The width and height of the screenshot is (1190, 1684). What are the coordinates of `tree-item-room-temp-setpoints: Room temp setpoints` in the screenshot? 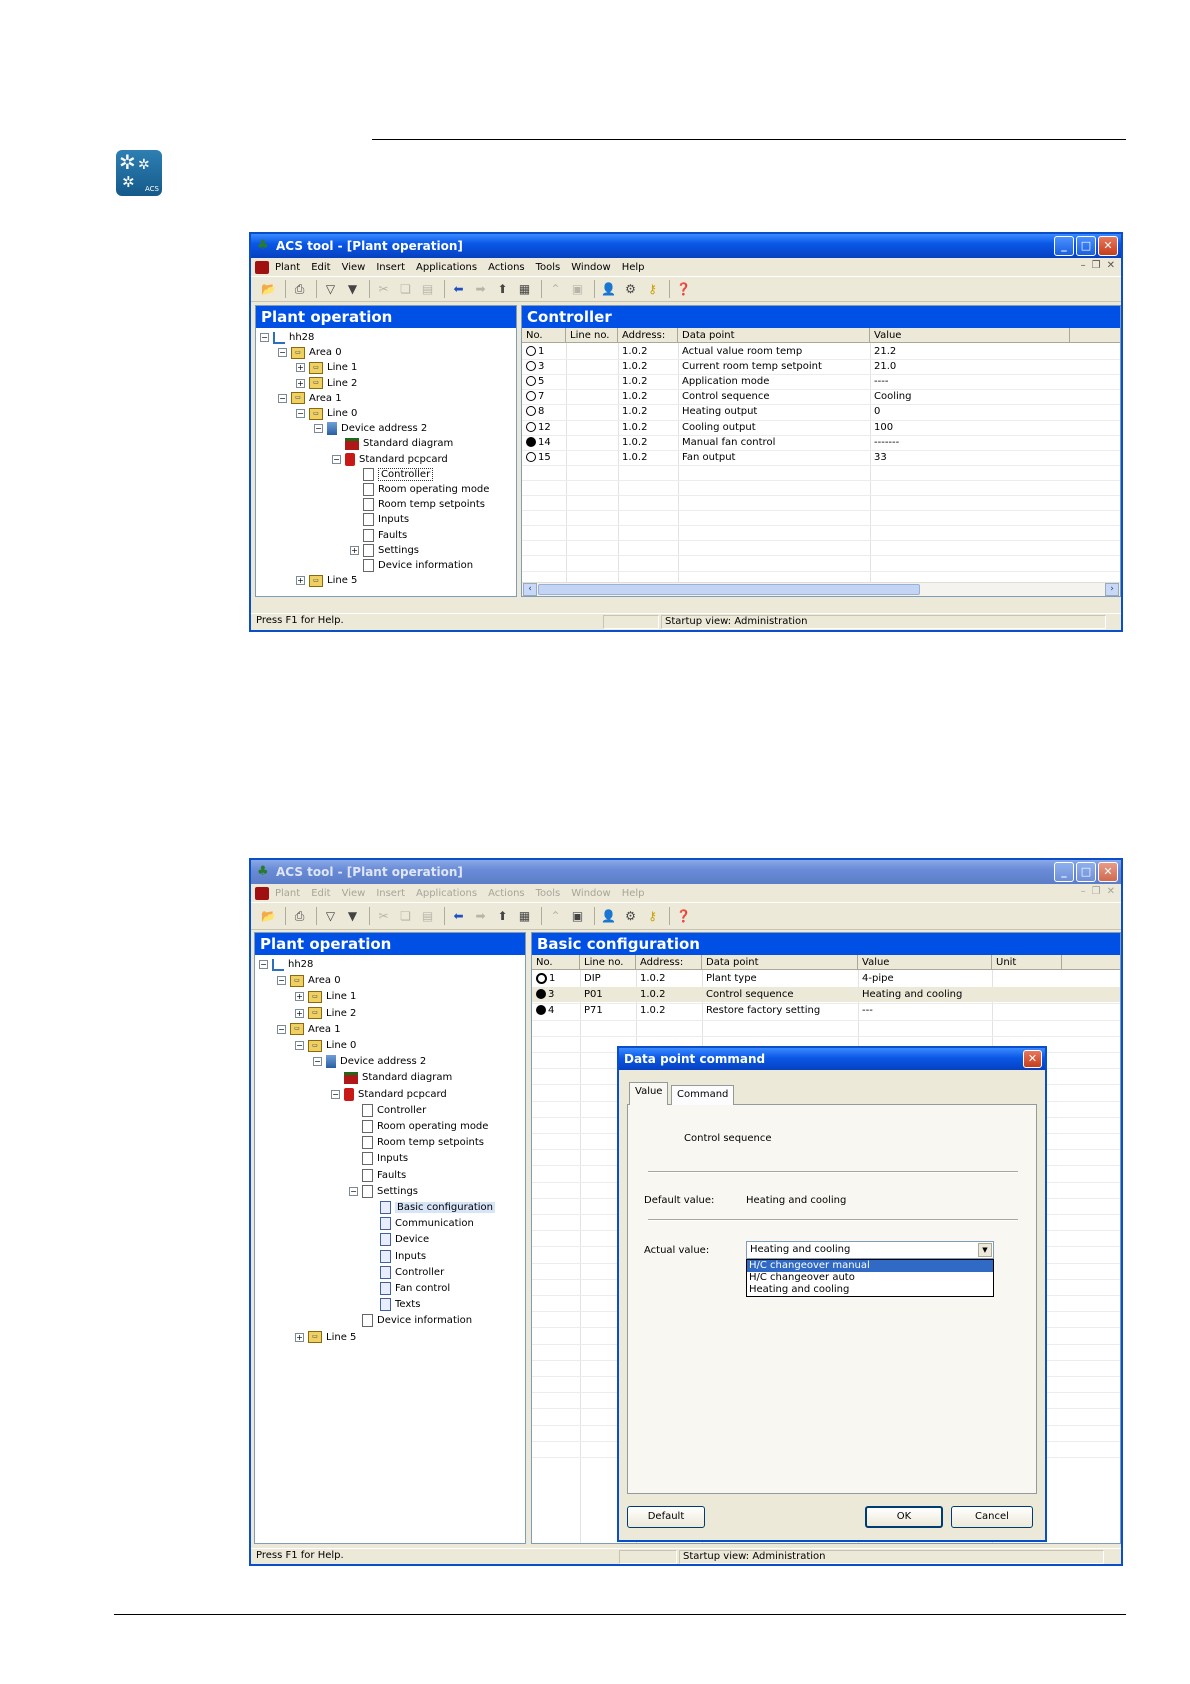 It's located at (416, 1142).